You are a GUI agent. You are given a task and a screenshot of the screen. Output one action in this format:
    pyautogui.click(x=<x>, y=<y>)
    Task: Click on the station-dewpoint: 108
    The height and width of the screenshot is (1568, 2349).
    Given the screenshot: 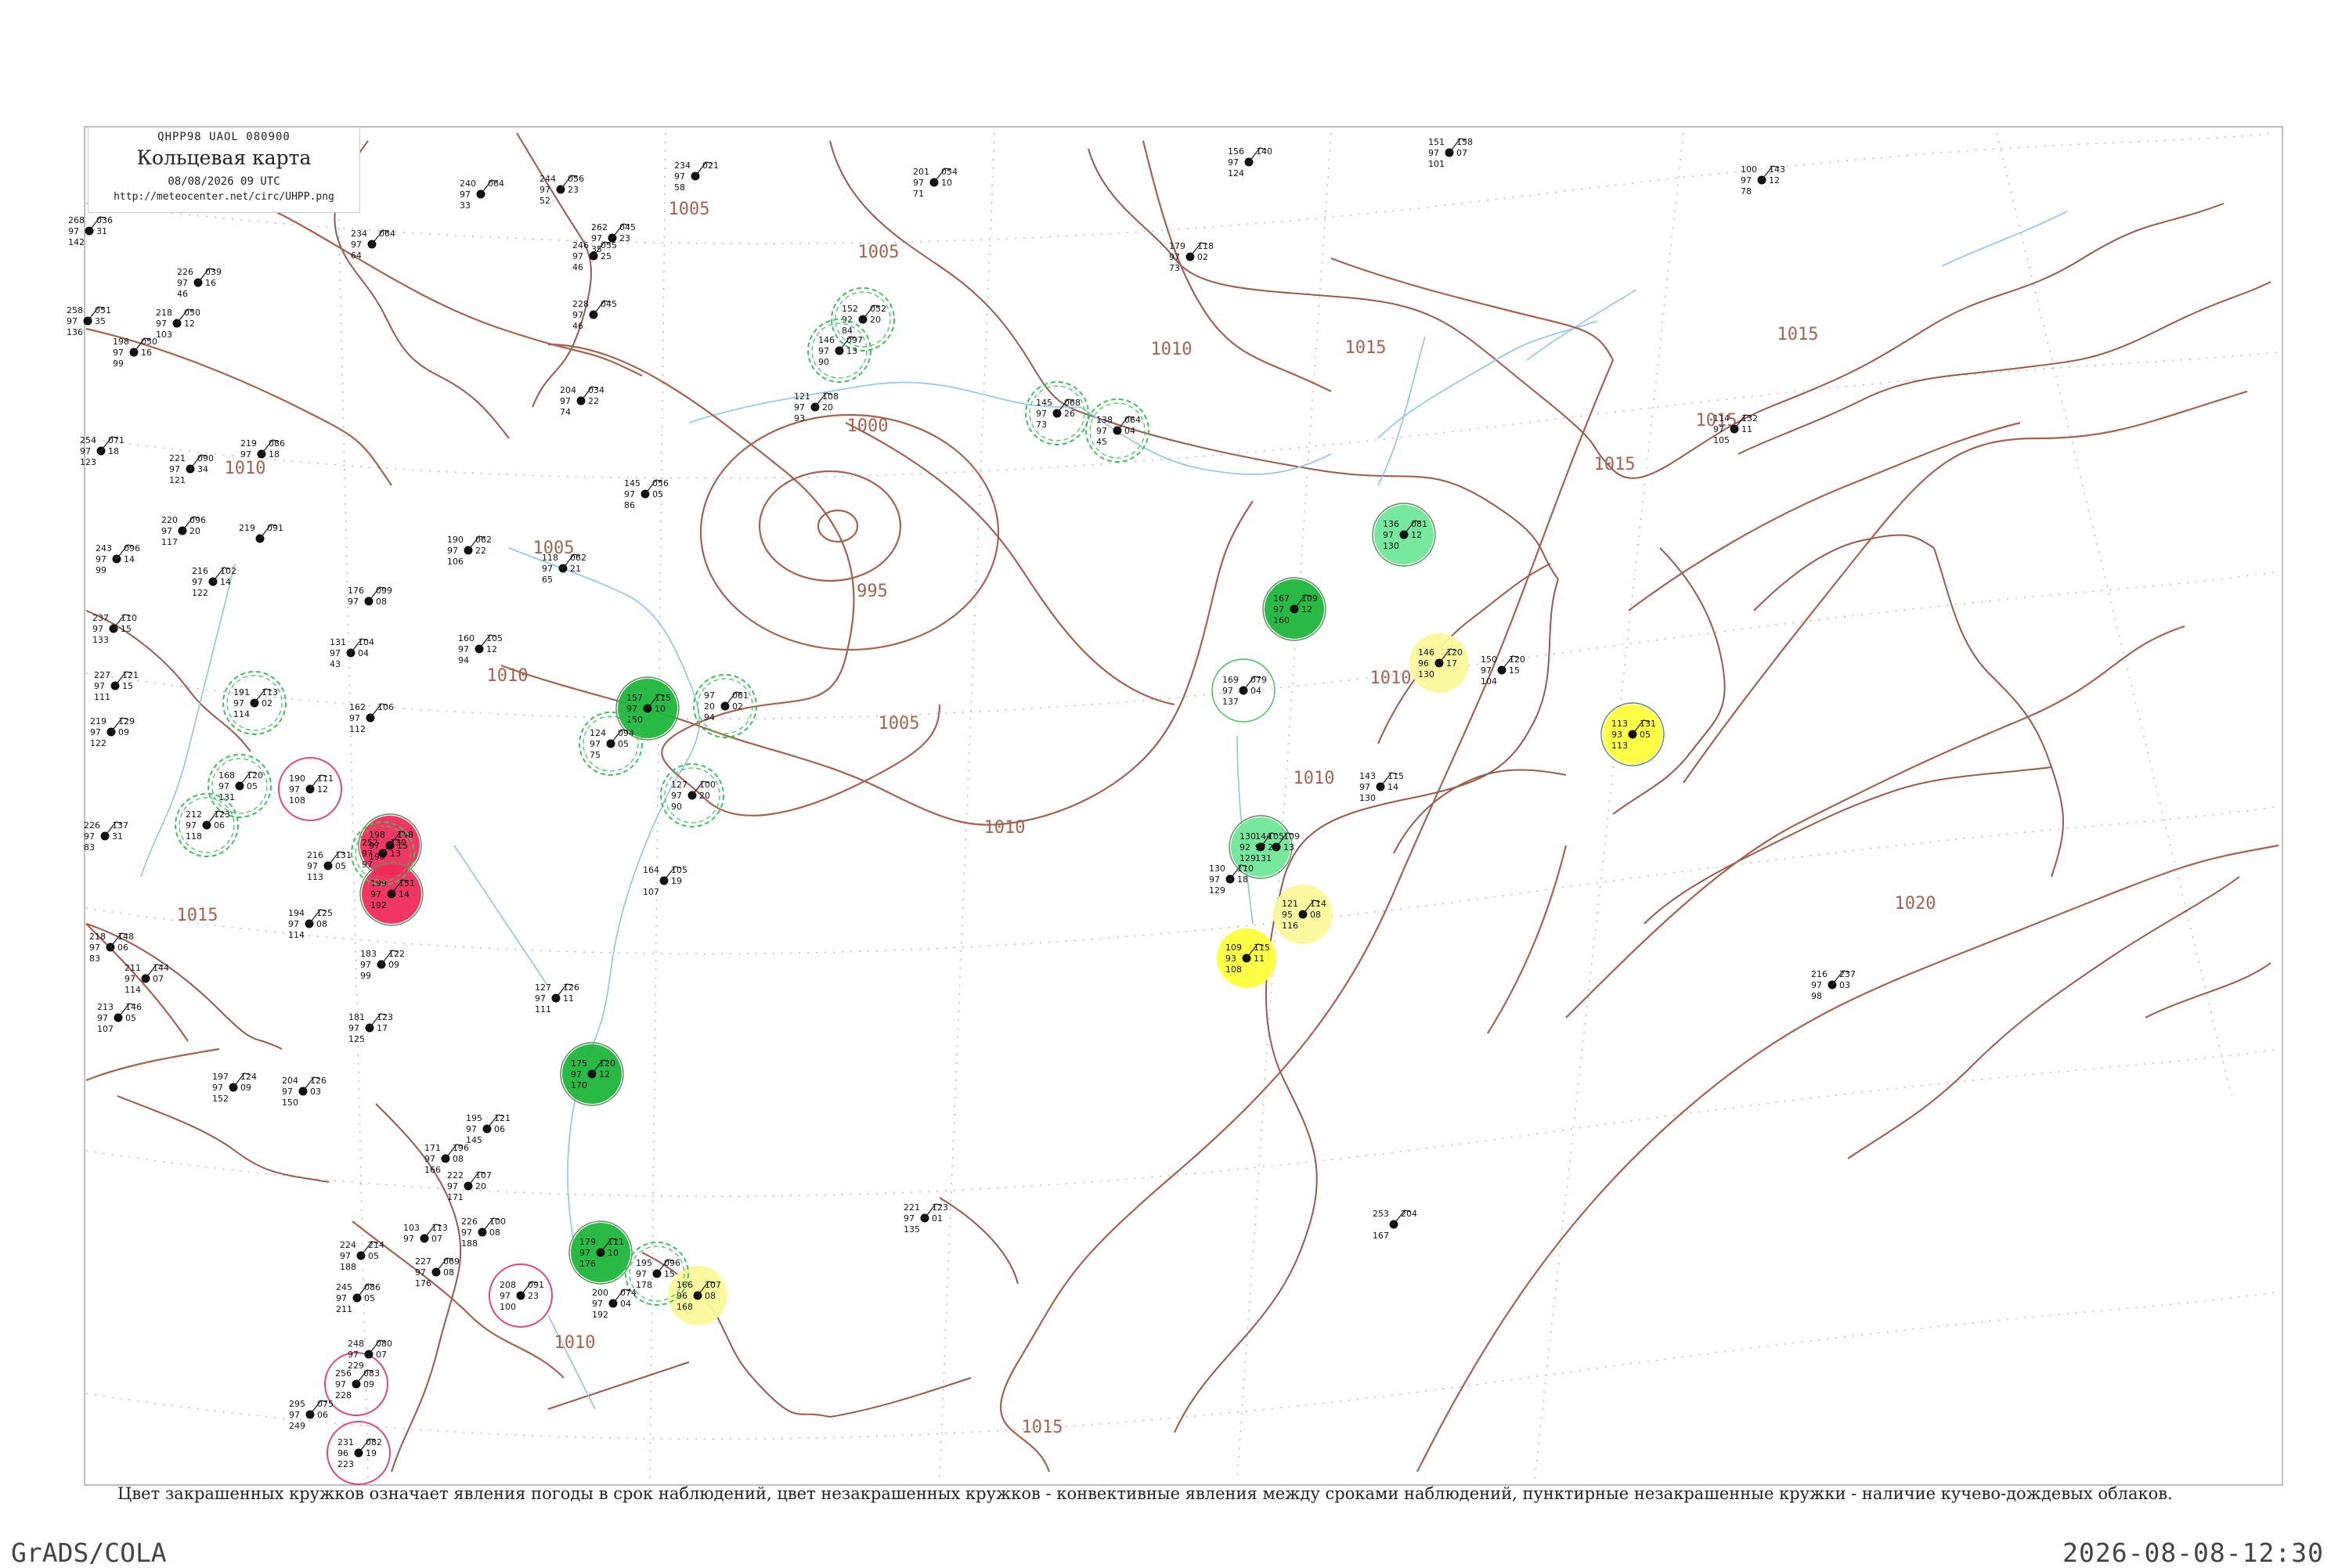 What is the action you would take?
    pyautogui.click(x=297, y=800)
    